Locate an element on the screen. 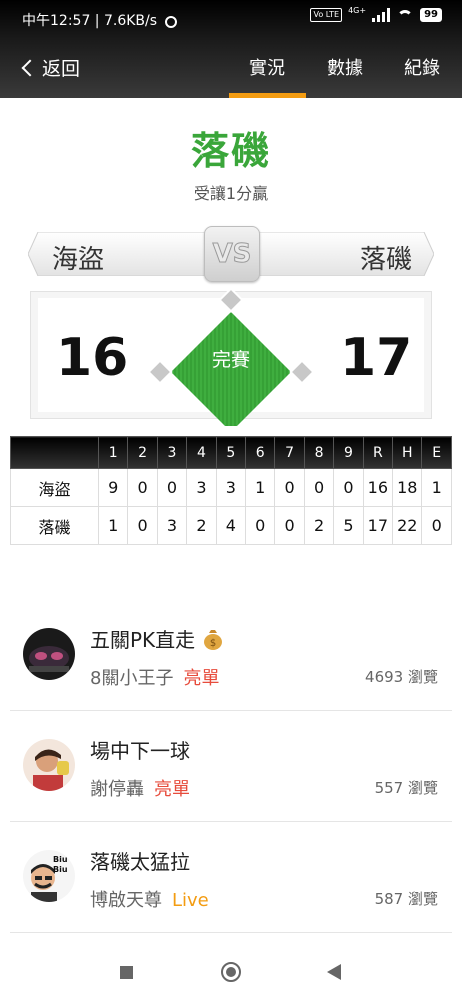  status-time-speed: 中午12:57 | 7.6KB/s is located at coordinates (90, 21).